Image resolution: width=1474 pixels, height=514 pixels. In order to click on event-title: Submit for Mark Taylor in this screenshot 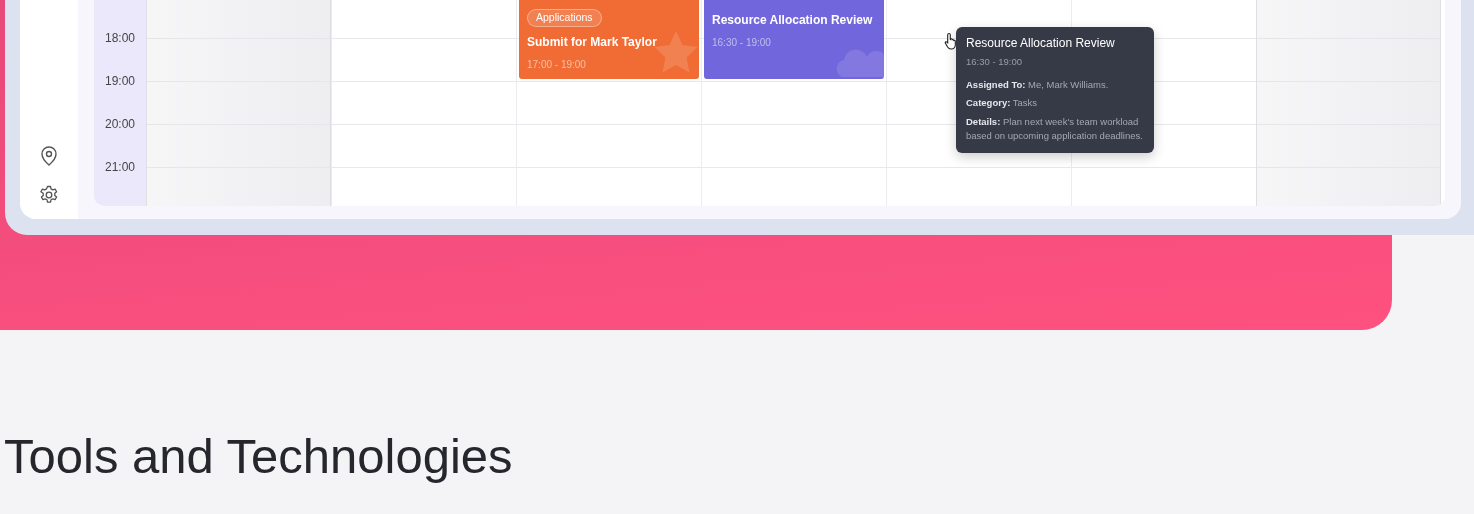, I will do `click(592, 42)`.